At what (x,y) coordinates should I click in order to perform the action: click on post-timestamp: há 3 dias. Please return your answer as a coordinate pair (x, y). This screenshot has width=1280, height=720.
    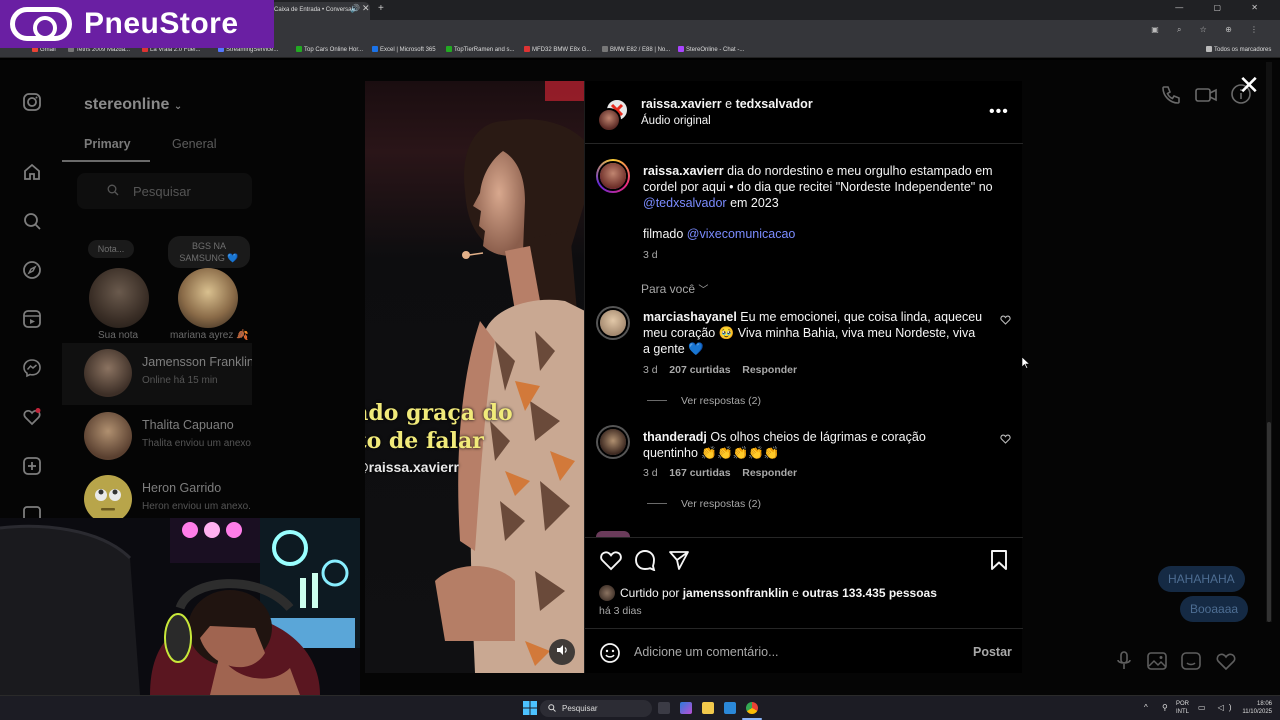
    Looking at the image, I should click on (620, 611).